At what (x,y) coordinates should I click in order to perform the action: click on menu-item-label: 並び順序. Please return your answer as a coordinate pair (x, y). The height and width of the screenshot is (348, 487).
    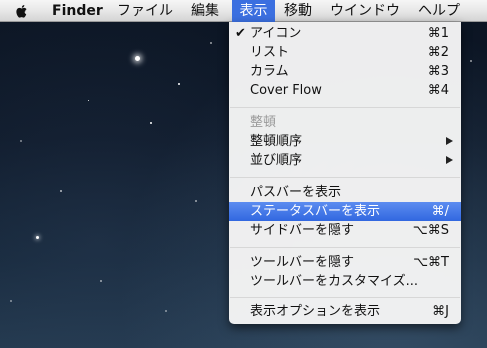
    Looking at the image, I should click on (276, 160).